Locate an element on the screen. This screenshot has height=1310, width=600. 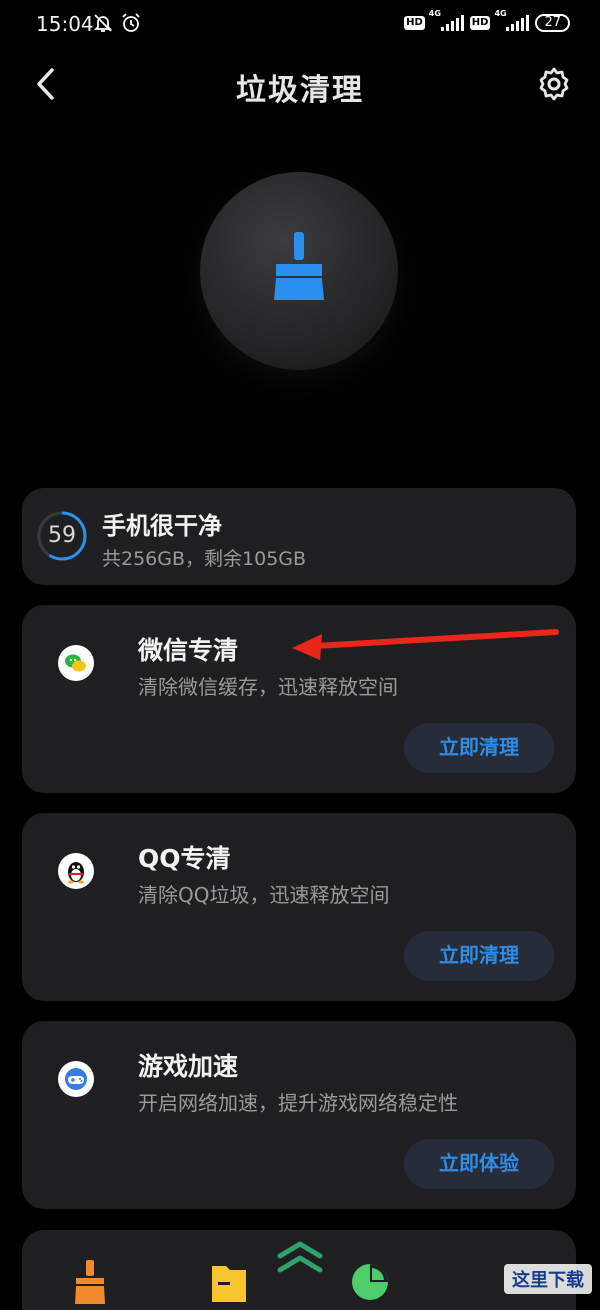
feature-title: QQ专清 is located at coordinates (184, 858).